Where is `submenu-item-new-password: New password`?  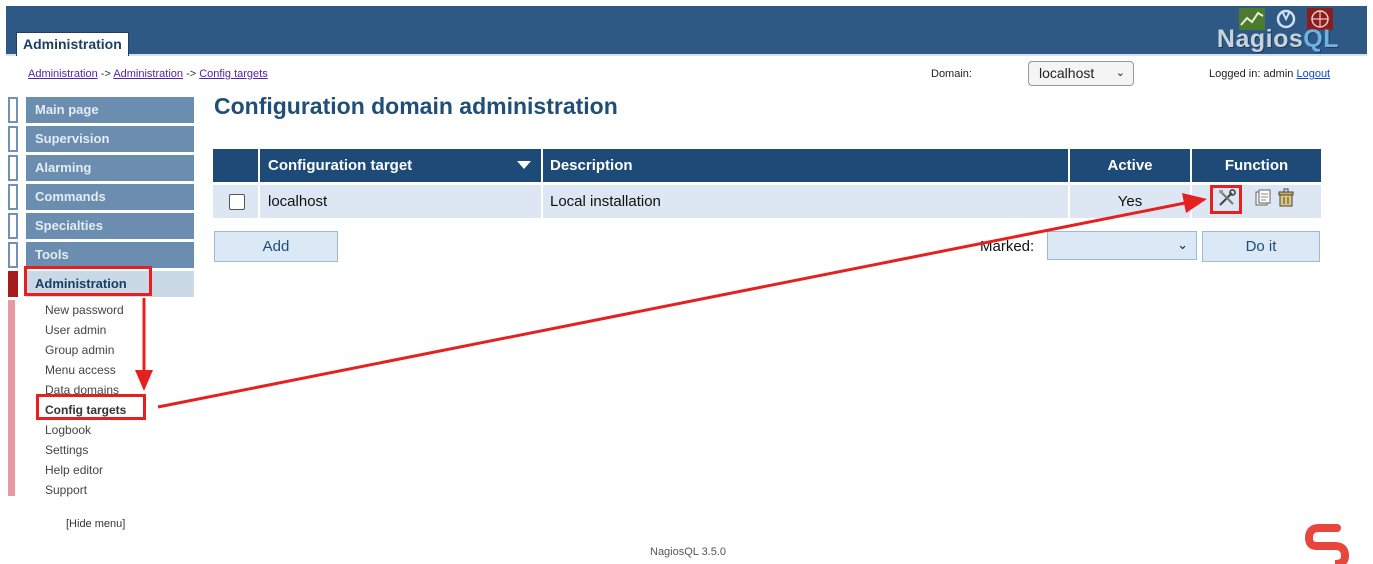
submenu-item-new-password: New password is located at coordinates (85, 310).